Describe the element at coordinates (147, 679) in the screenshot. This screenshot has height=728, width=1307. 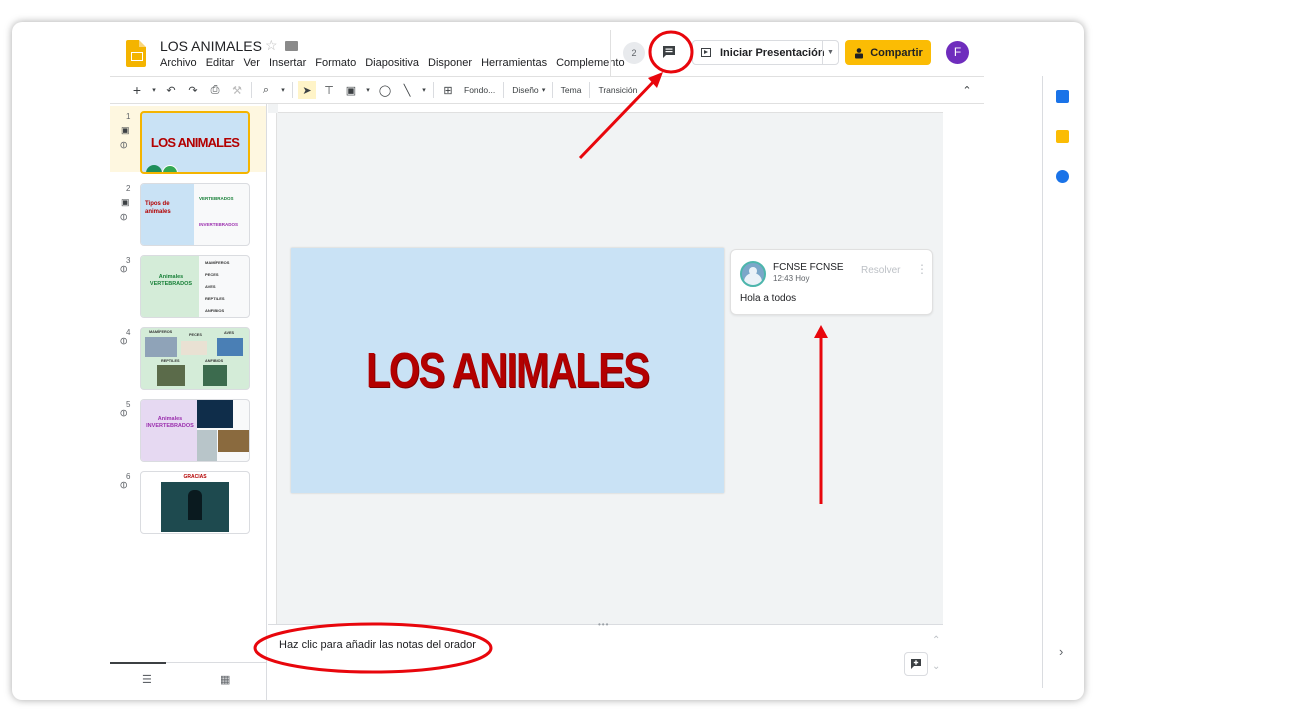
I see `filmstrip-view-icon: ☰` at that location.